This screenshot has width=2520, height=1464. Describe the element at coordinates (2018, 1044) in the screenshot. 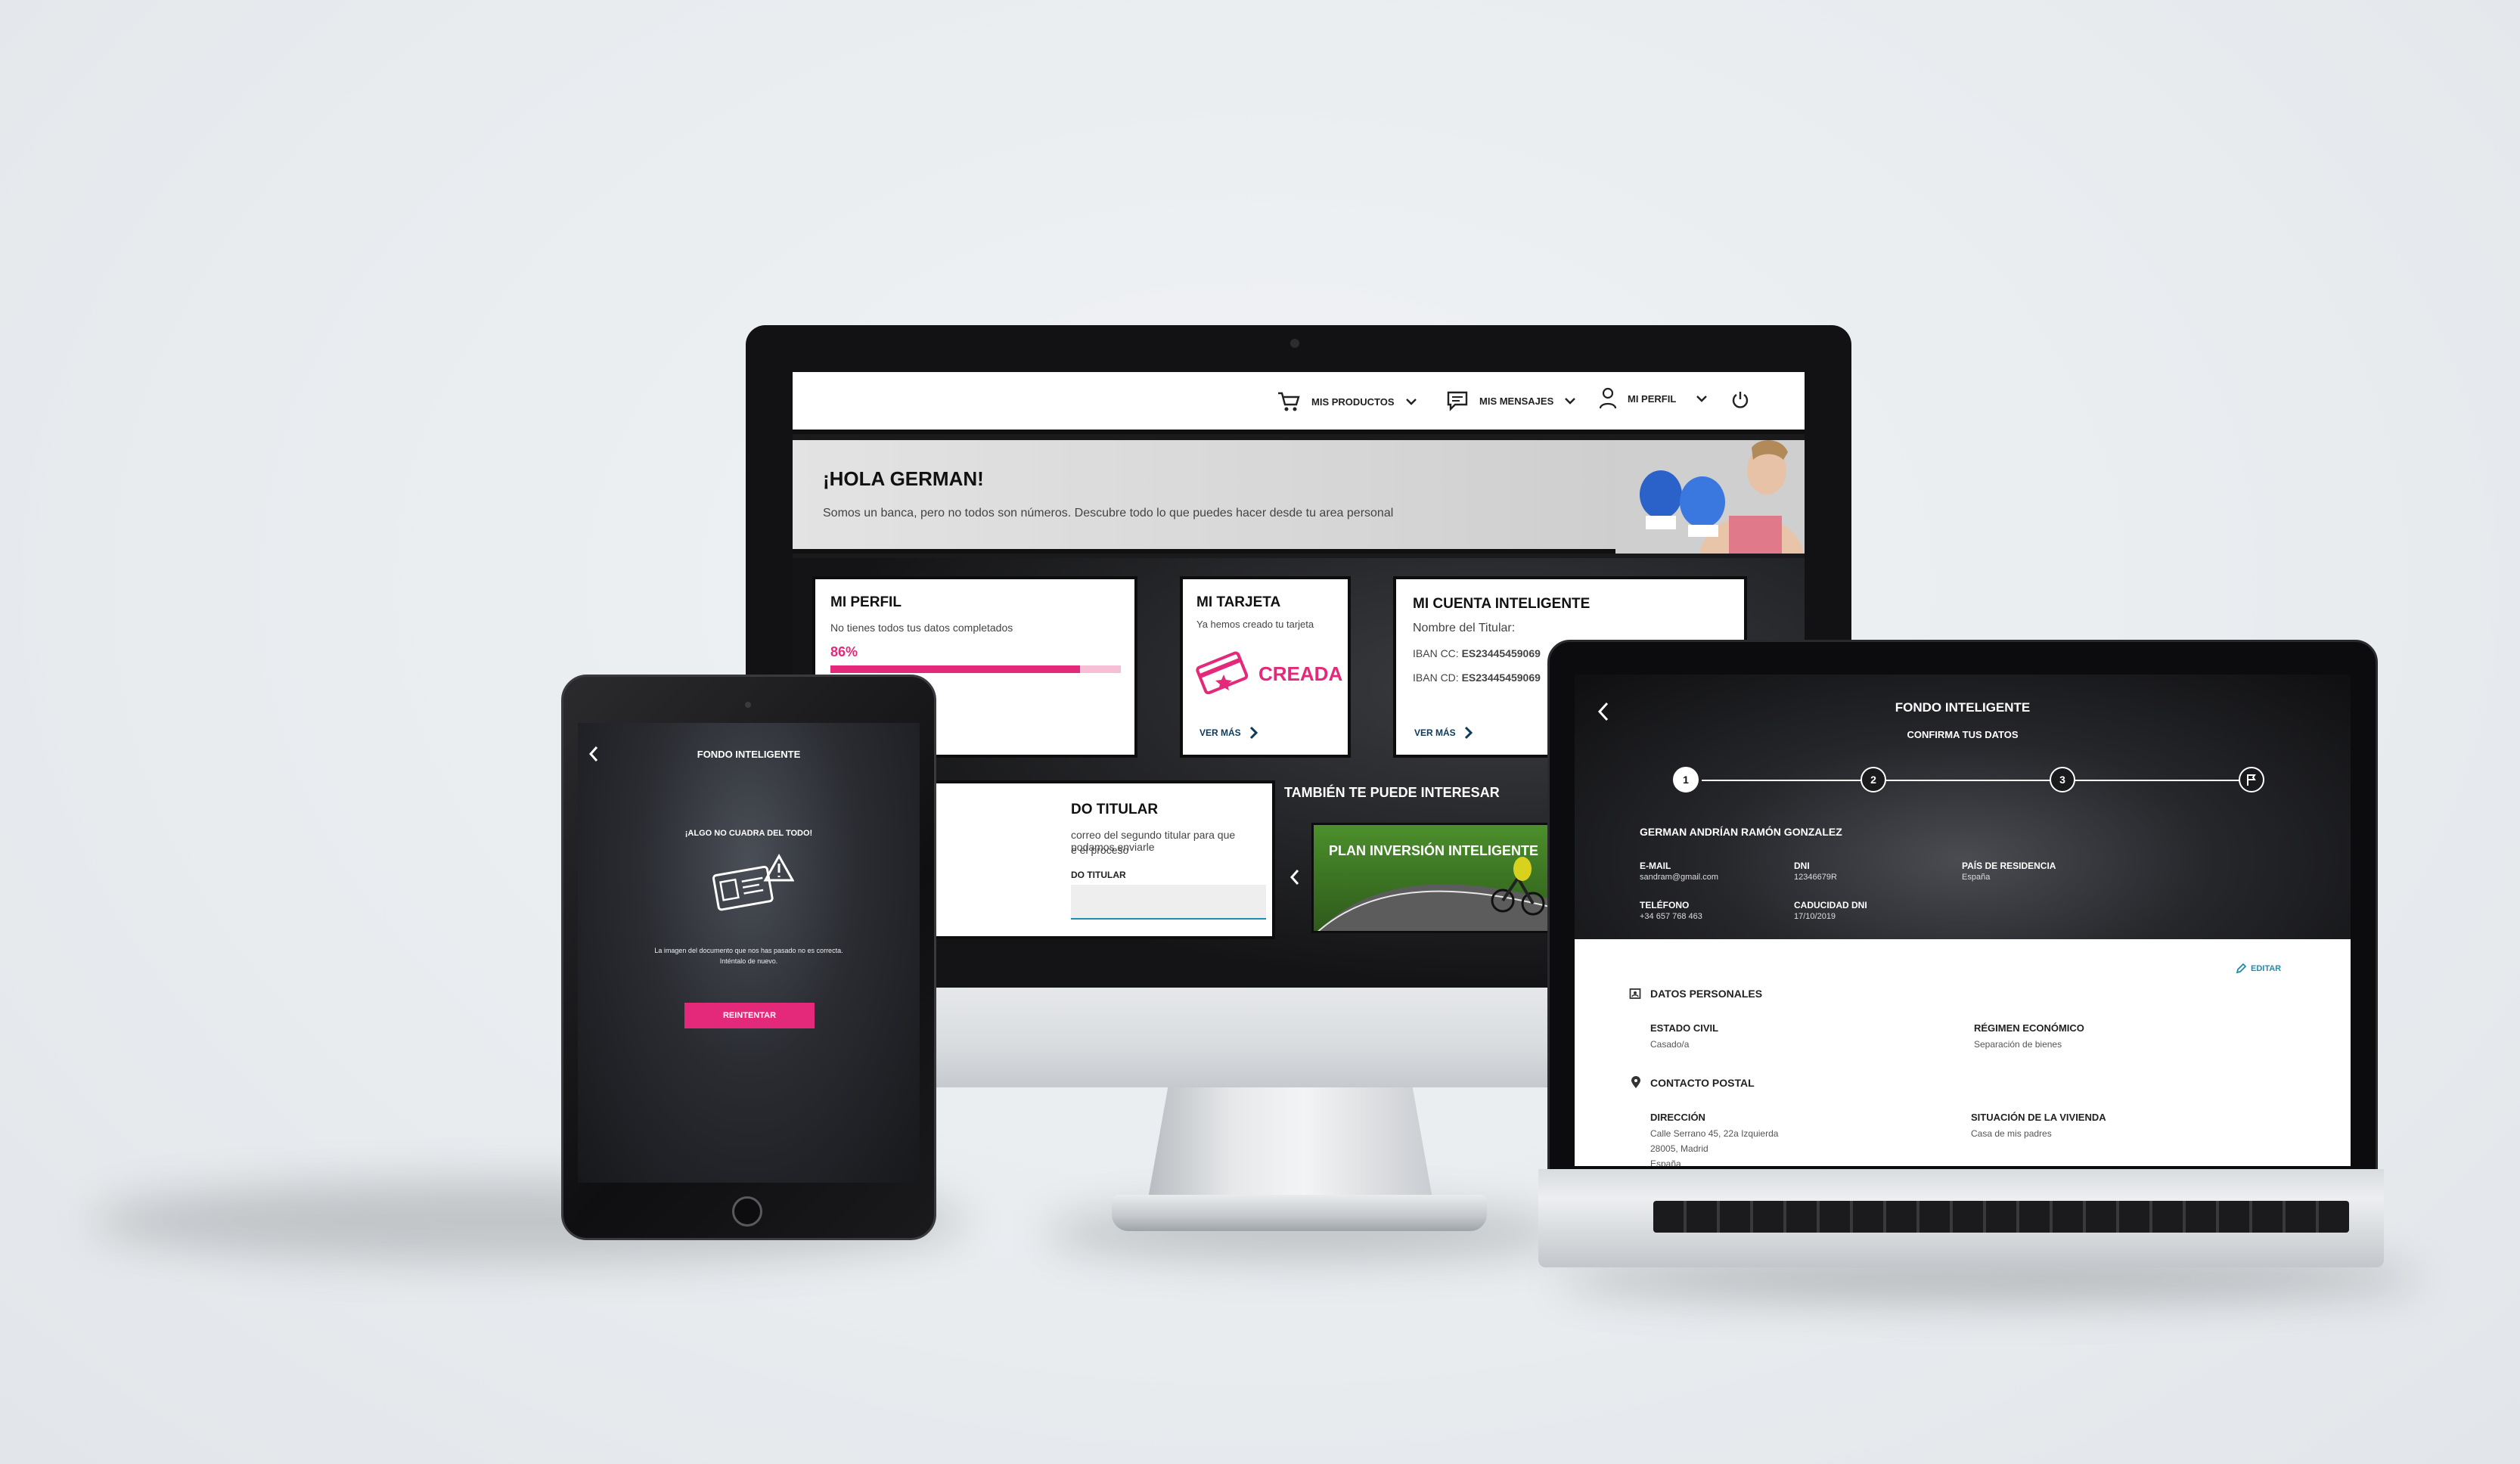

I see `economic-regime-value: Separación de bienes` at that location.